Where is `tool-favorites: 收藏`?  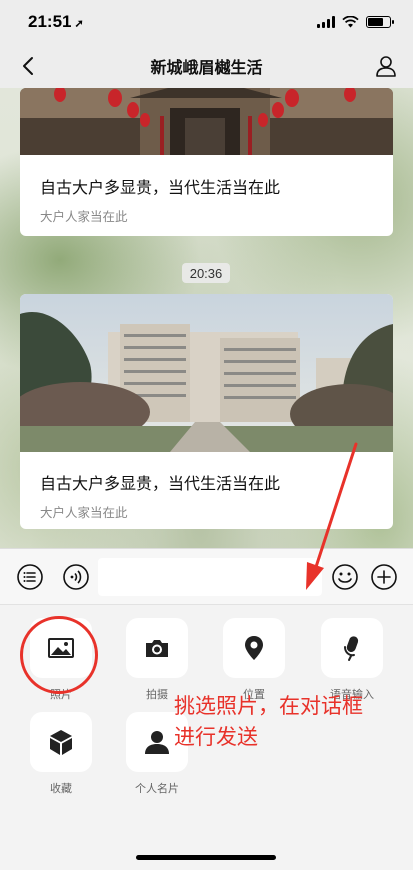
tool-favorites: 收藏 is located at coordinates (61, 754).